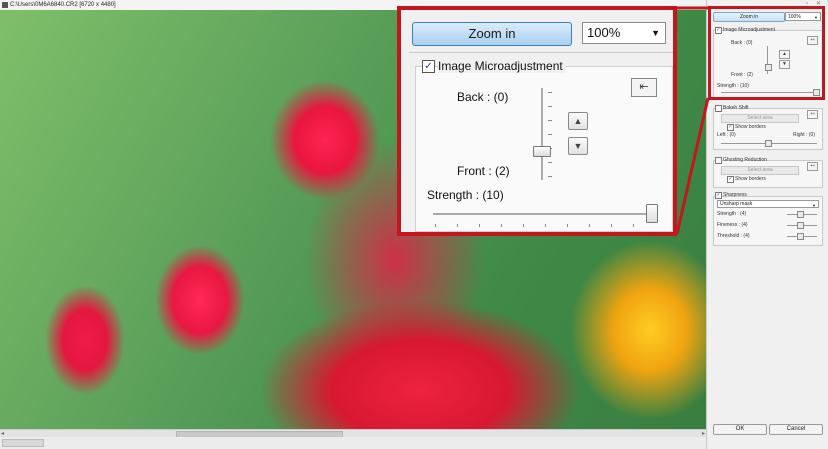  I want to click on sharpness-threshold-label: Threshold : (4), so click(733, 236).